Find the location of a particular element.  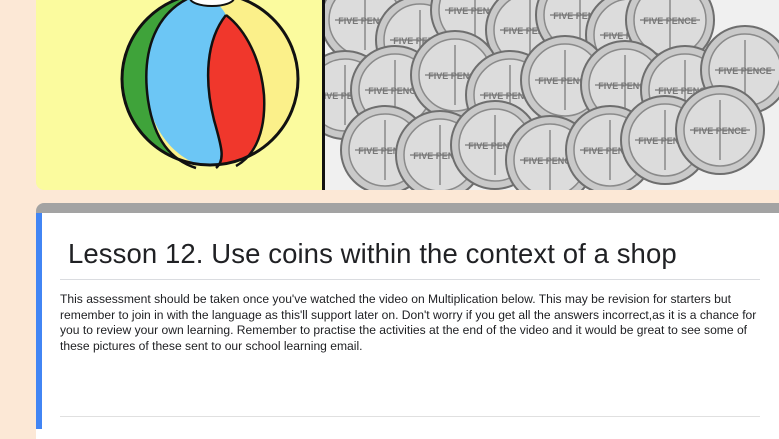

five-pence-coin: FIVE PENCE is located at coordinates (720, 130).